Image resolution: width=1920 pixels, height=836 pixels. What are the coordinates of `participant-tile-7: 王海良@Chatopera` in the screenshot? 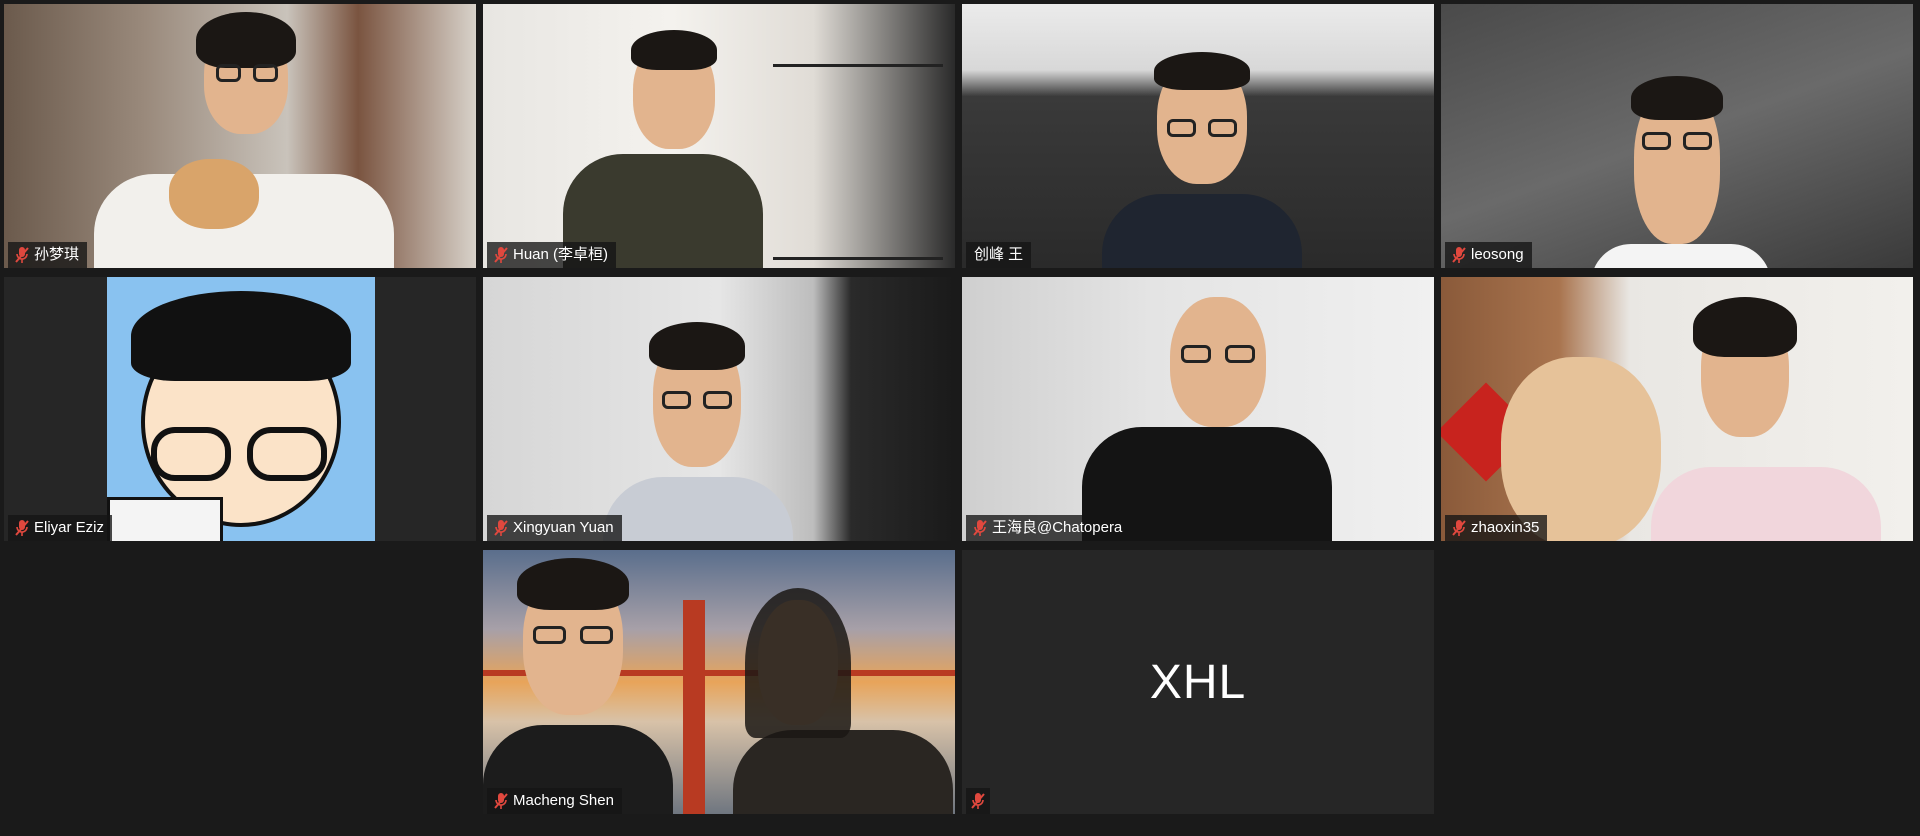 It's located at (1198, 409).